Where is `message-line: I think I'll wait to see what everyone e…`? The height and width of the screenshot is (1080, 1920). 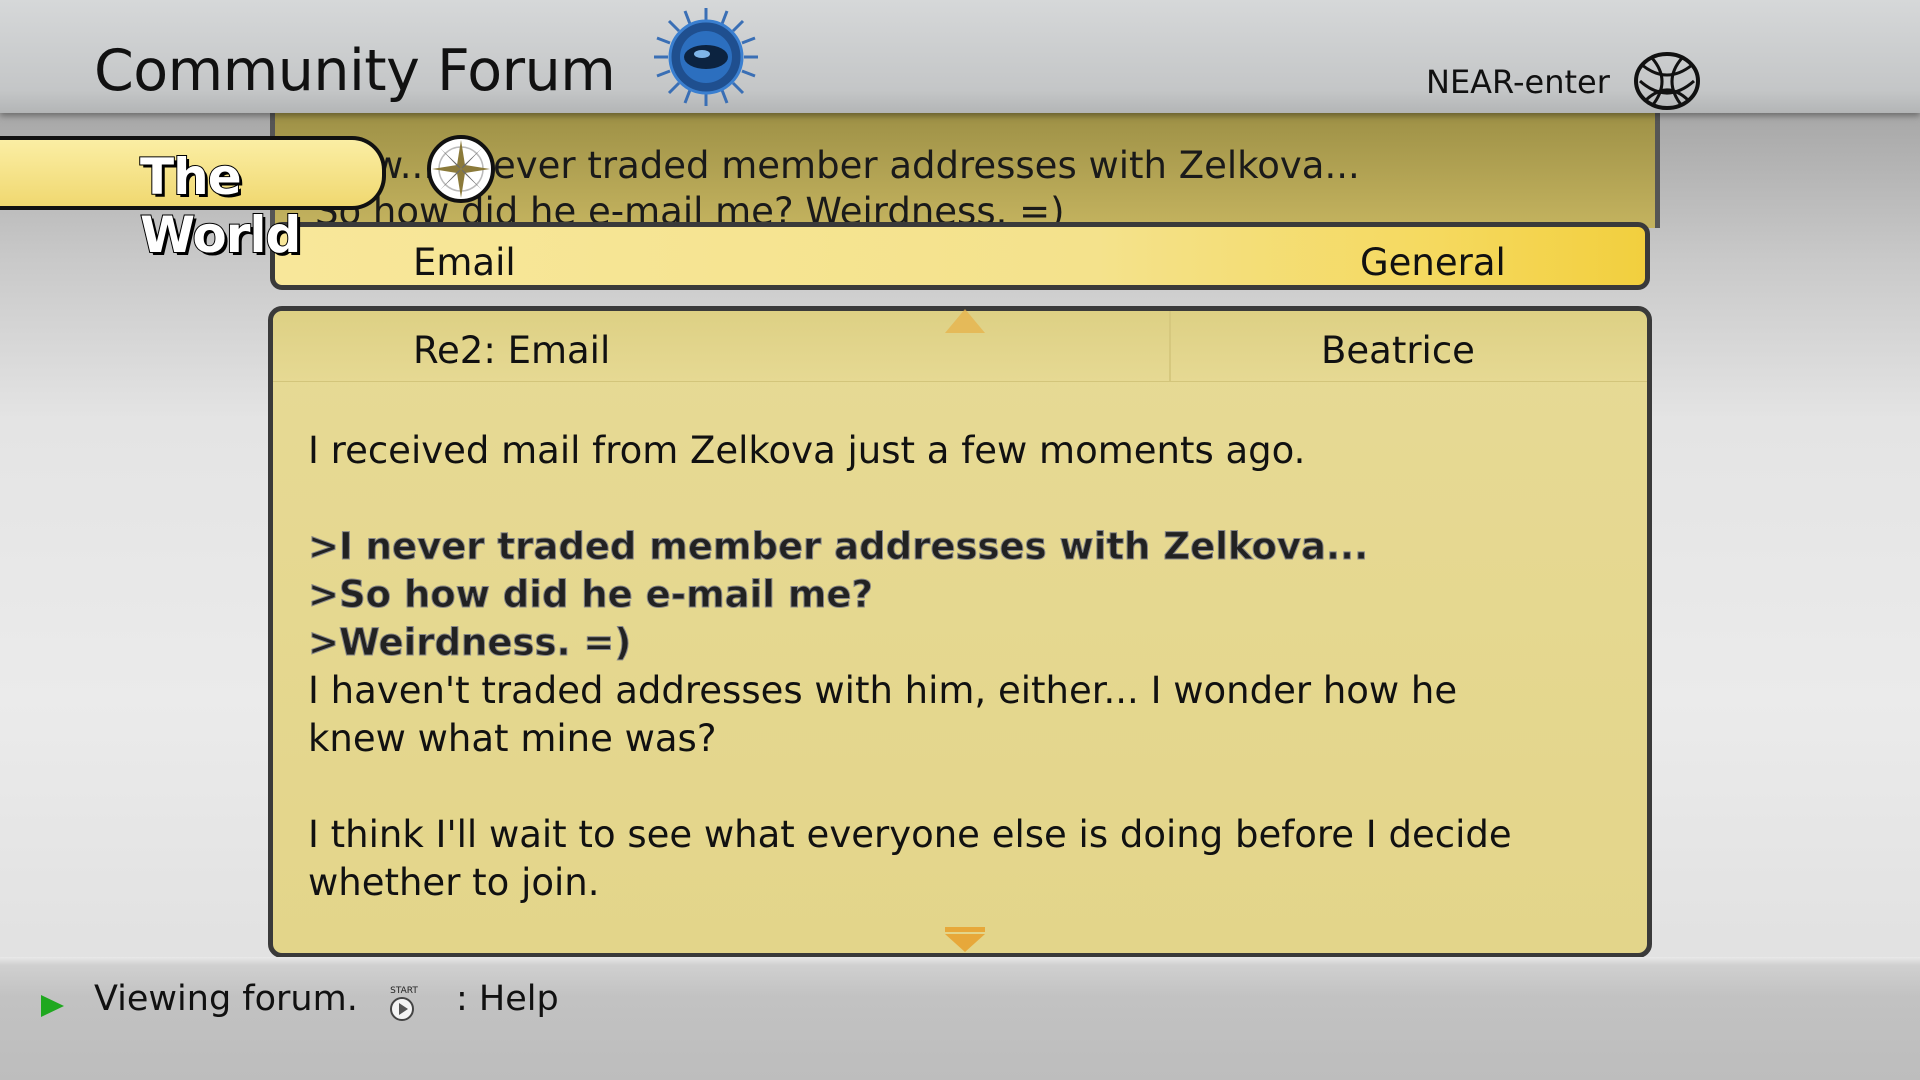
message-line: I think I'll wait to see what everyone e… is located at coordinates (910, 834).